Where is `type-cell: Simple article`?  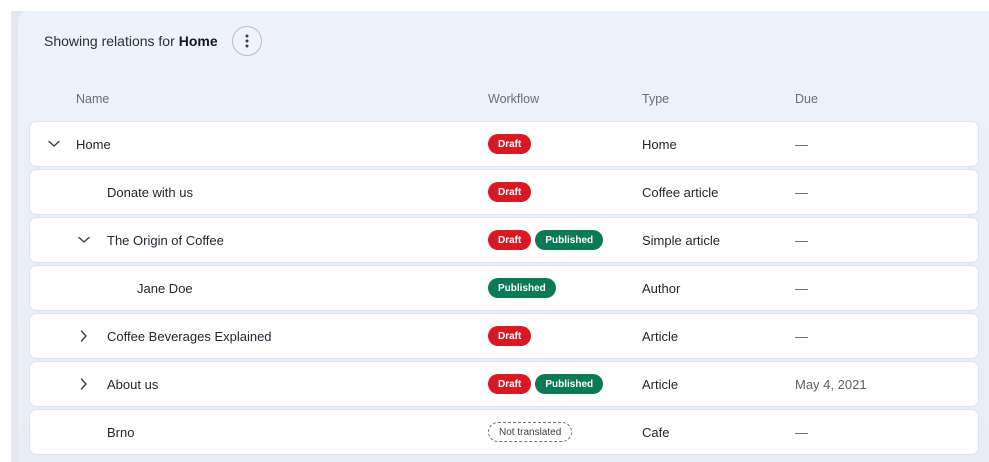
type-cell: Simple article is located at coordinates (681, 240).